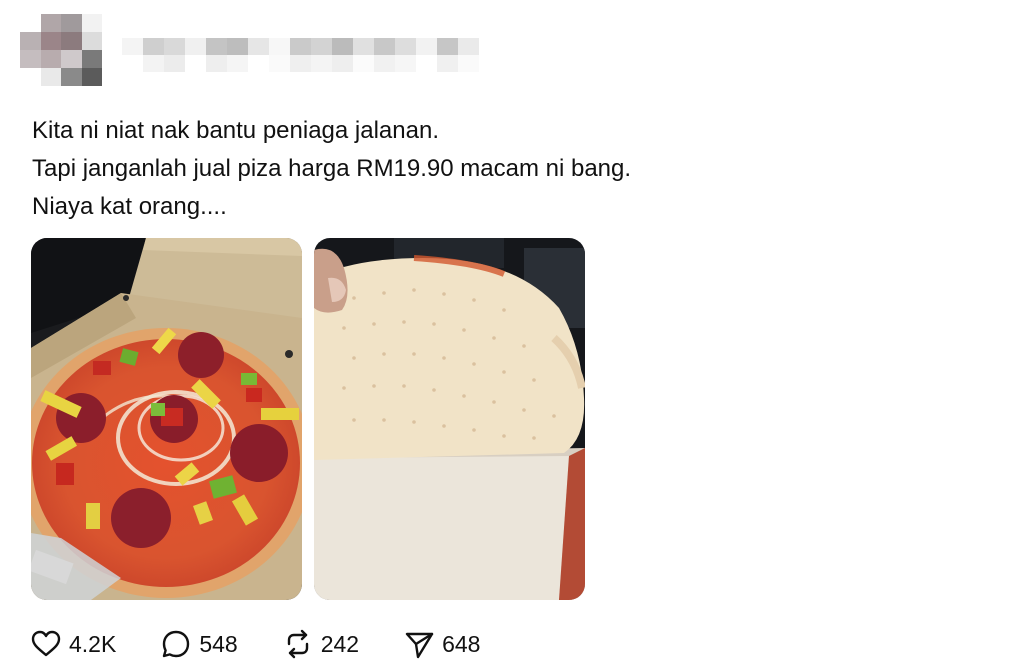  What do you see at coordinates (449, 419) in the screenshot?
I see `pizza-base-underside-photo` at bounding box center [449, 419].